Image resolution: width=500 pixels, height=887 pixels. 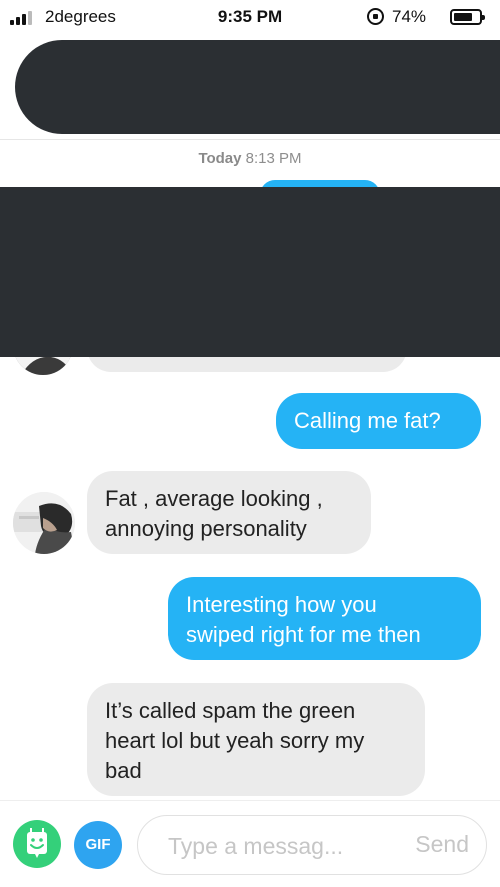 I want to click on battery-percent: 74%, so click(x=409, y=16).